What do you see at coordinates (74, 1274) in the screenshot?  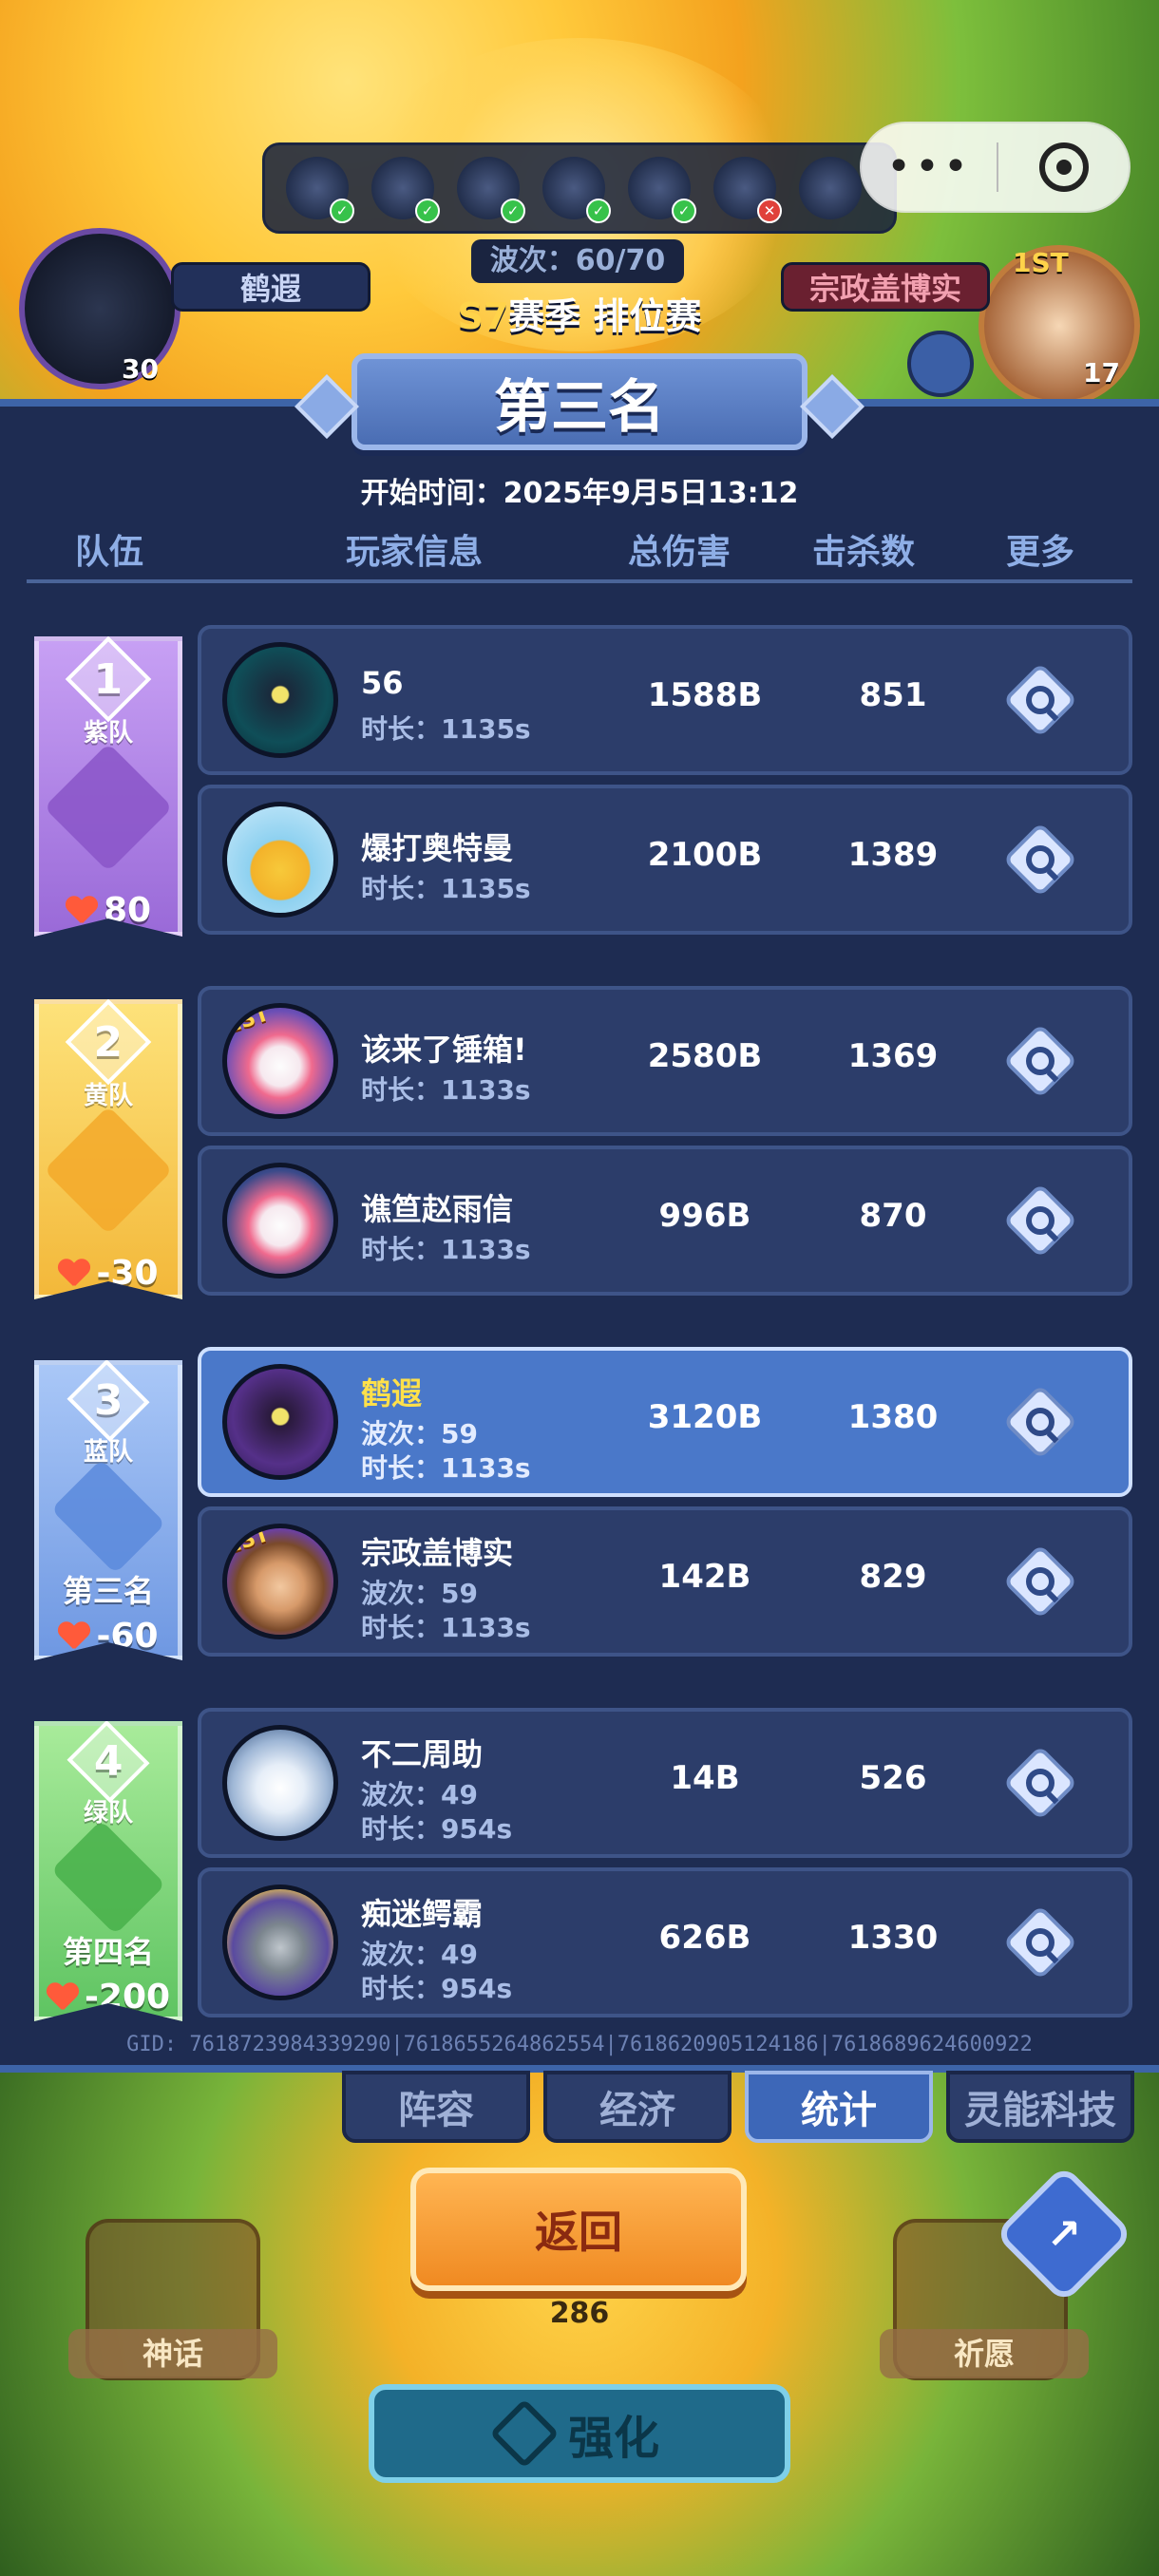 I see `heart-icon` at bounding box center [74, 1274].